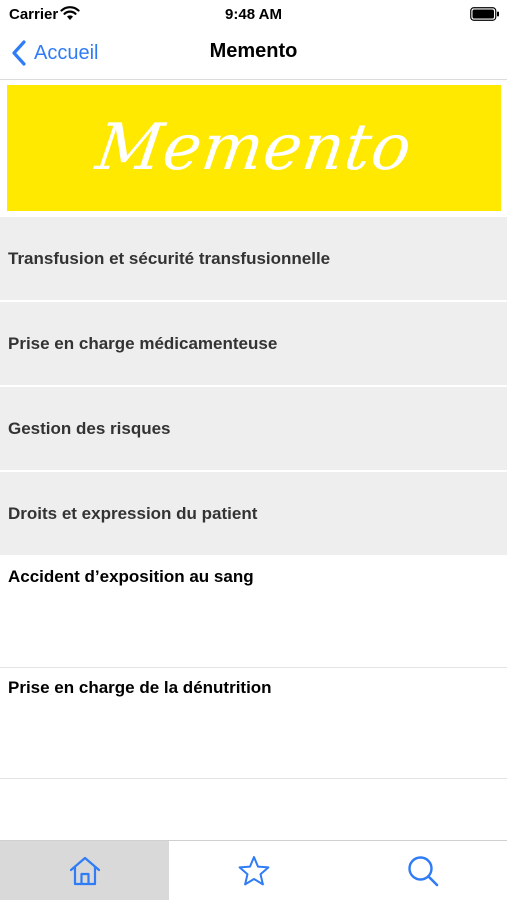 The height and width of the screenshot is (900, 507). I want to click on tab-bar, so click(253, 870).